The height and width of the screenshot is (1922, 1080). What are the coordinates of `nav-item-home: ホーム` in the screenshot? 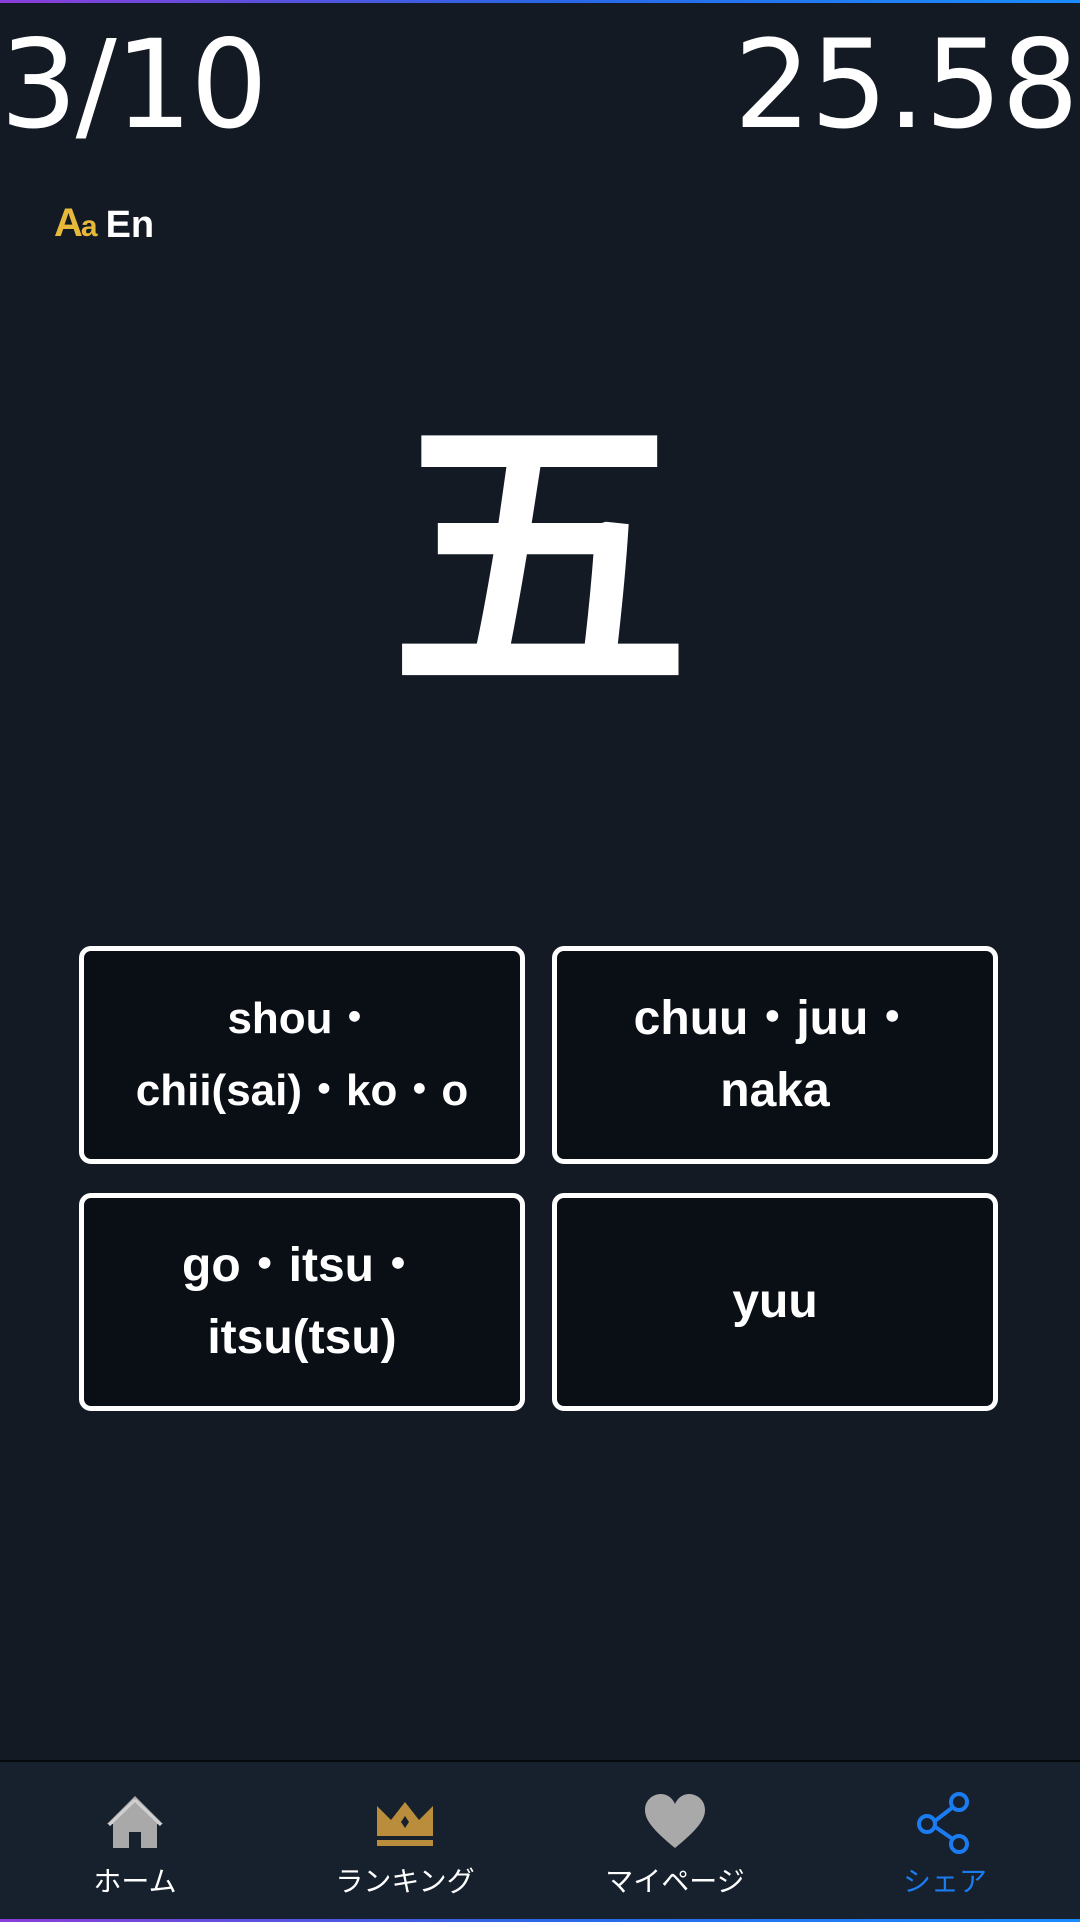 It's located at (135, 1842).